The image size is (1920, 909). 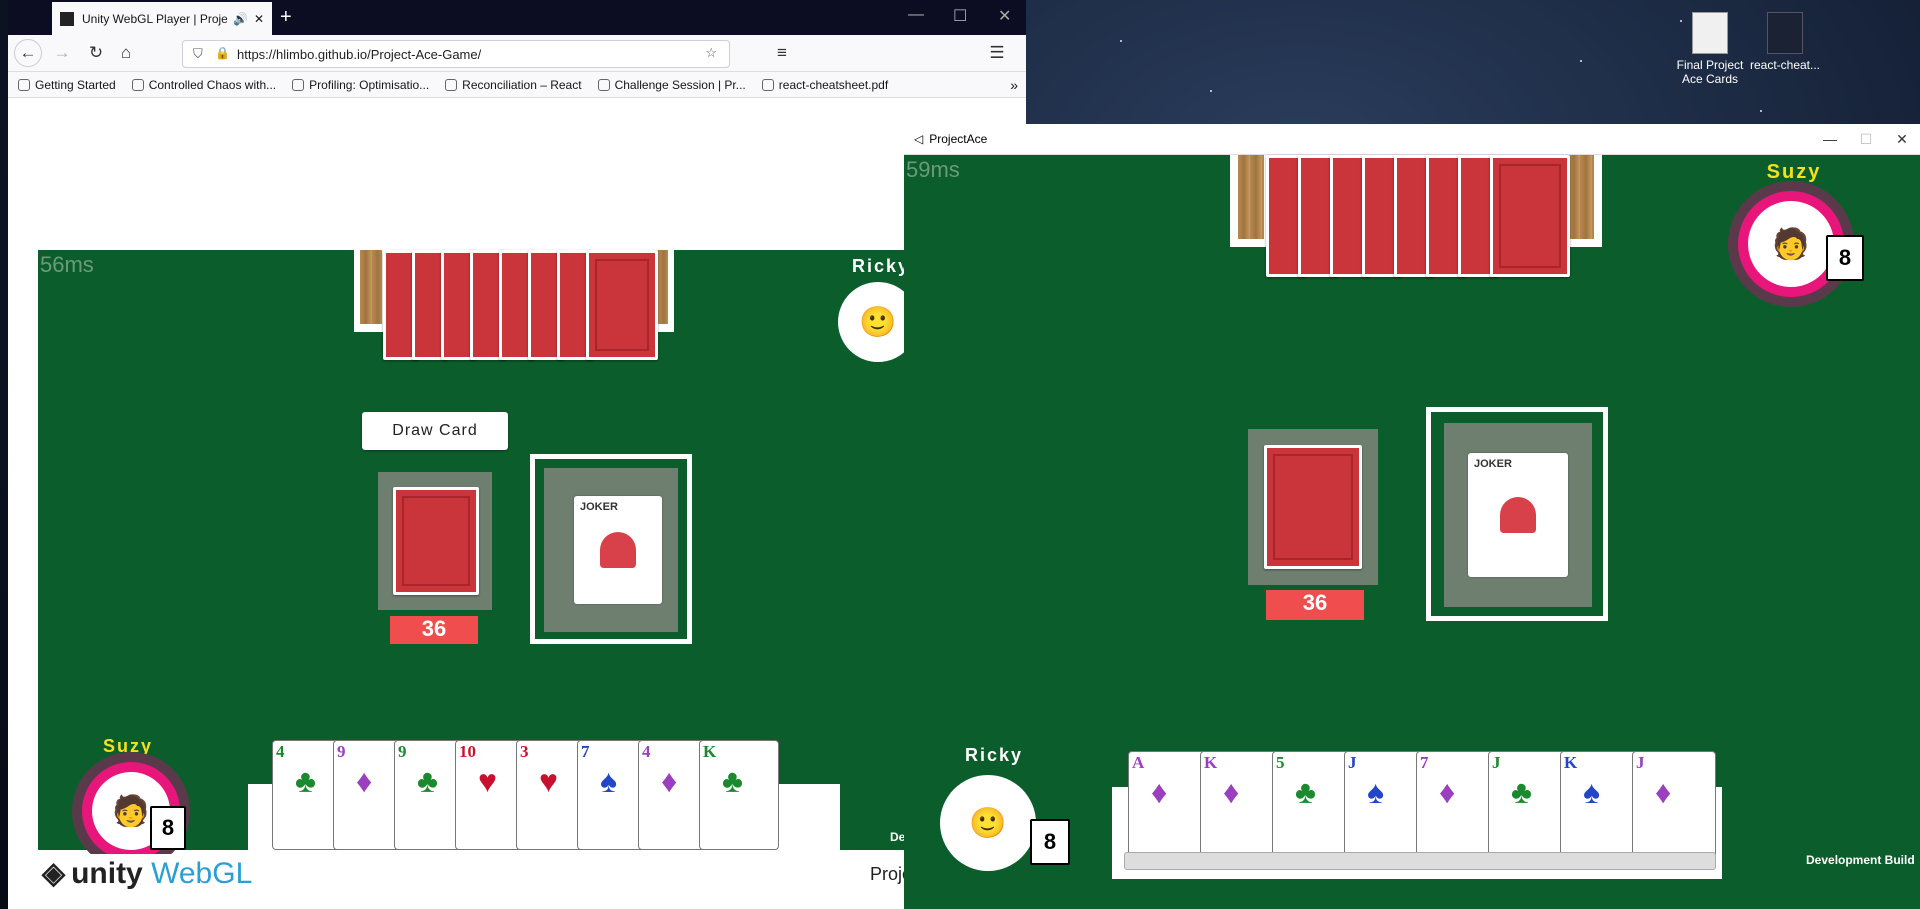 I want to click on bookmark-star-icon: ☆, so click(x=711, y=53).